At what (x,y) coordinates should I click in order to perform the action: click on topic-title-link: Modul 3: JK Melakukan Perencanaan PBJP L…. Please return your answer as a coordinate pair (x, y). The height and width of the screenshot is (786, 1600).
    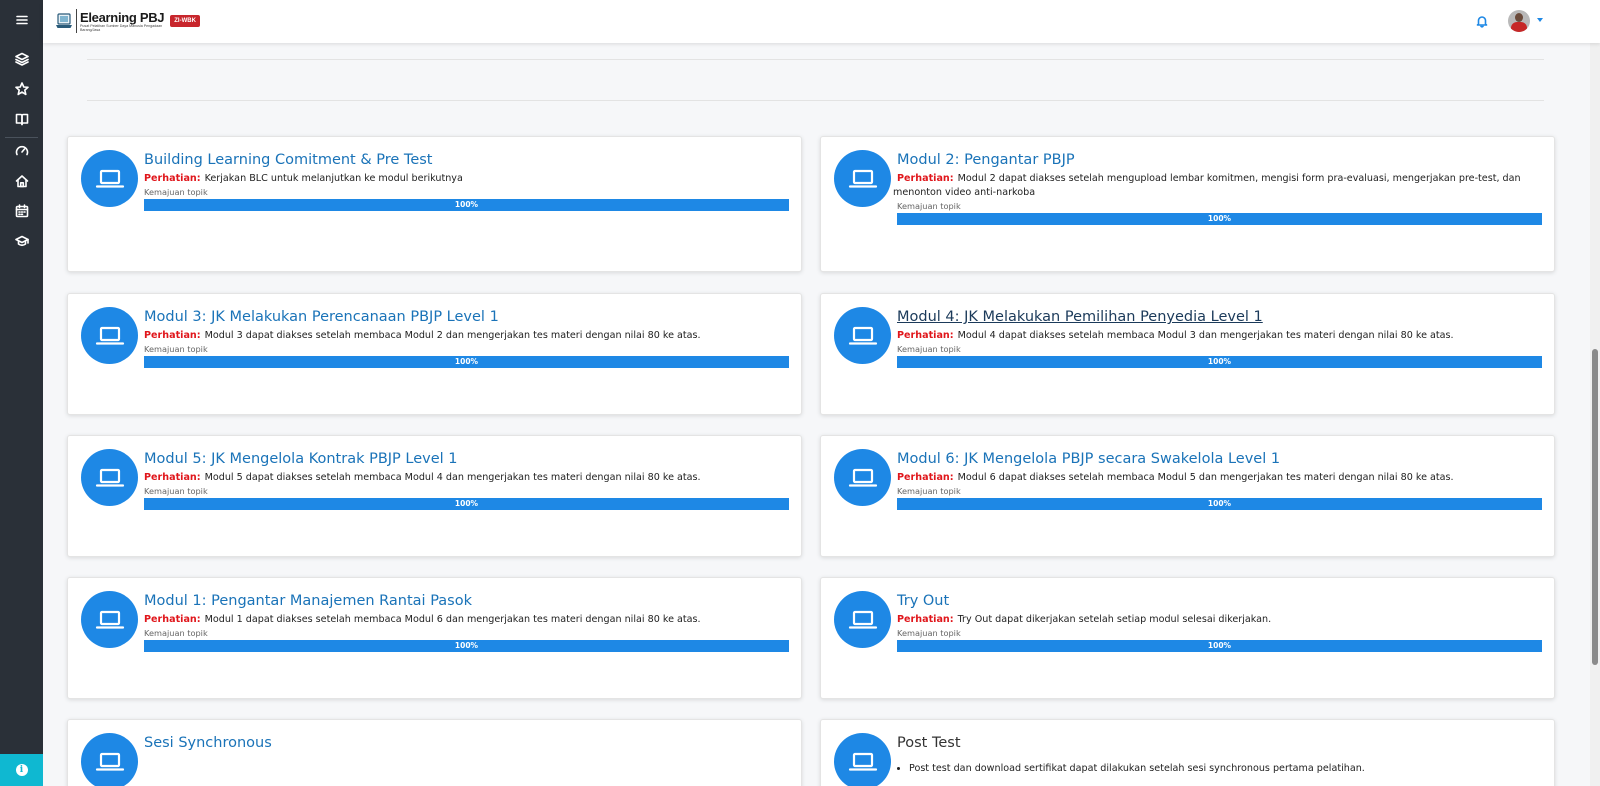
    Looking at the image, I should click on (321, 317).